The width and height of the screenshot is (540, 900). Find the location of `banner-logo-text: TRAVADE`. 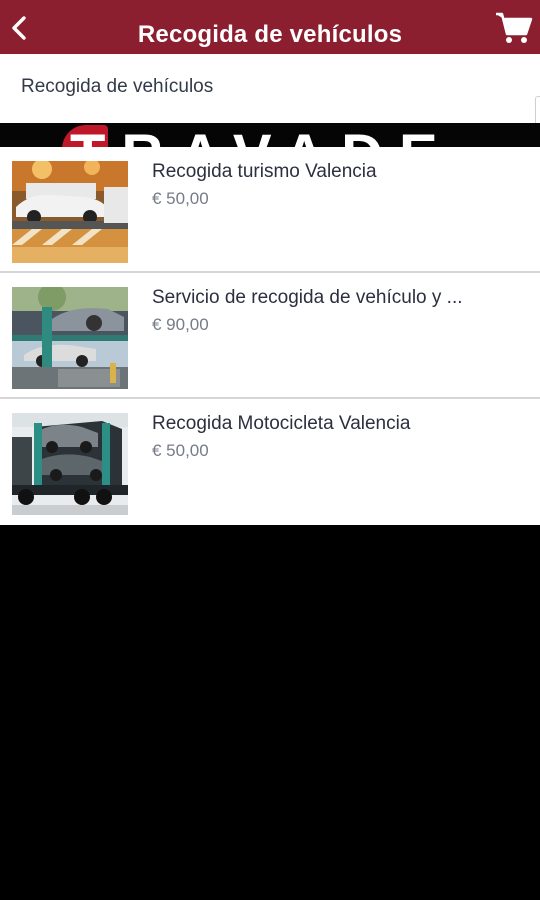

banner-logo-text: TRAVADE is located at coordinates (262, 137).